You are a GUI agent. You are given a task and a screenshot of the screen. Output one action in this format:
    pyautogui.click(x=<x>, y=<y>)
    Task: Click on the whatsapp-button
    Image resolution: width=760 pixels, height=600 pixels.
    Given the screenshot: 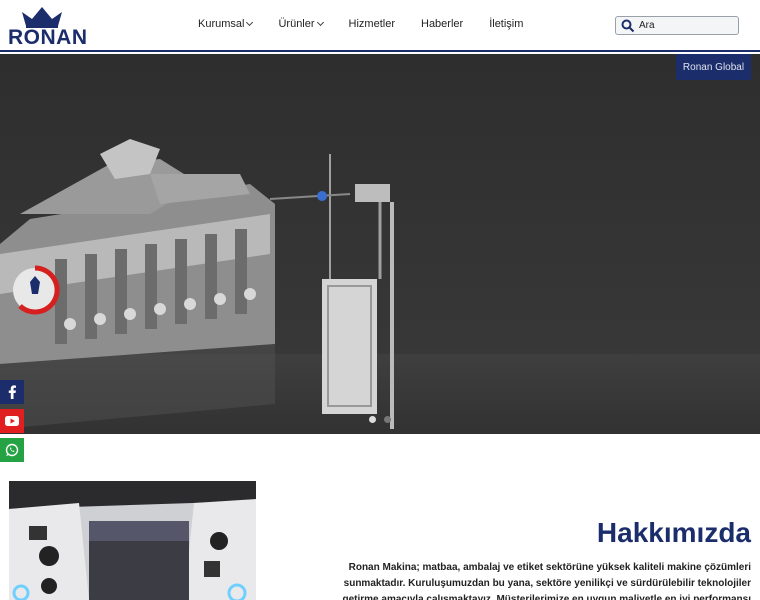 What is the action you would take?
    pyautogui.click(x=12, y=450)
    